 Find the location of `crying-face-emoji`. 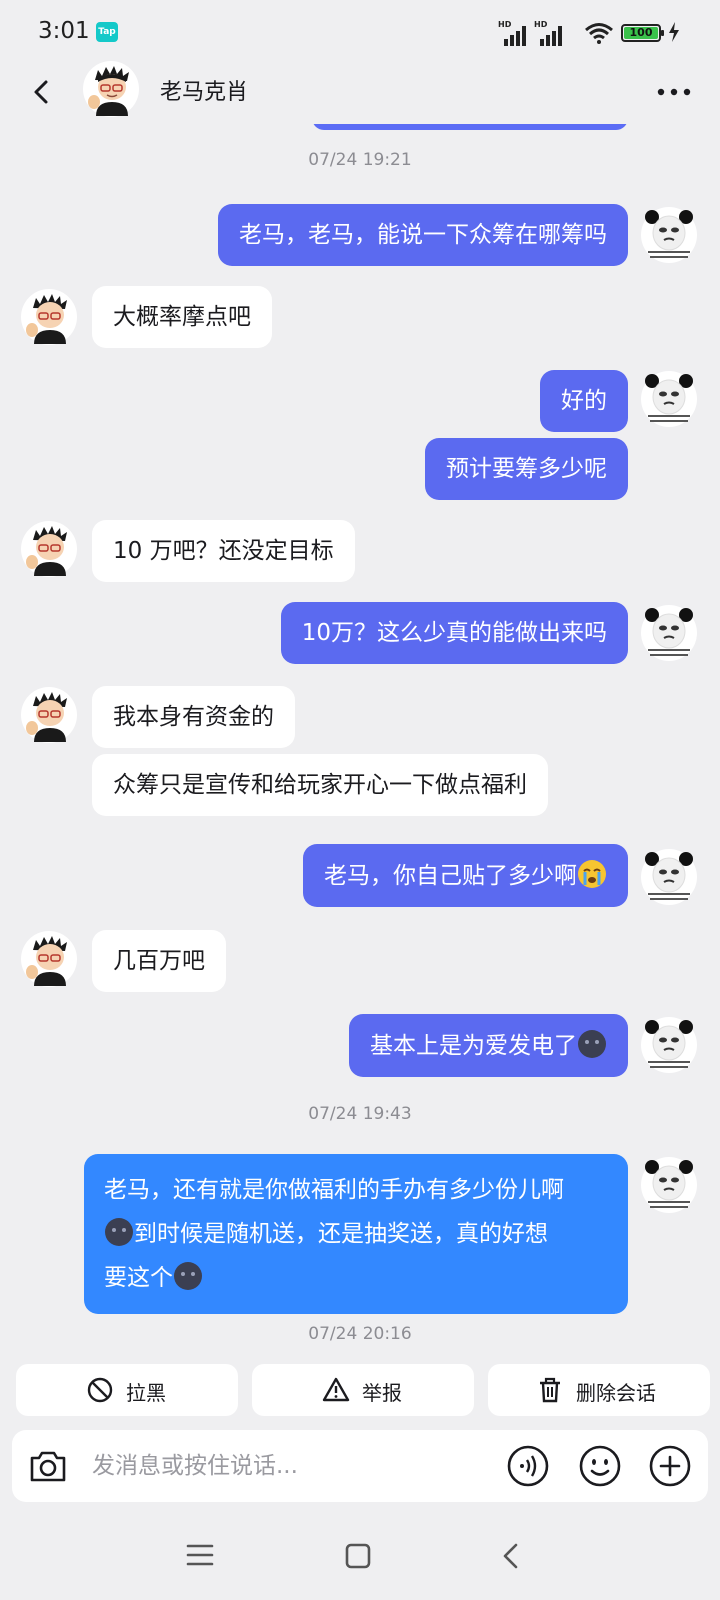

crying-face-emoji is located at coordinates (592, 874).